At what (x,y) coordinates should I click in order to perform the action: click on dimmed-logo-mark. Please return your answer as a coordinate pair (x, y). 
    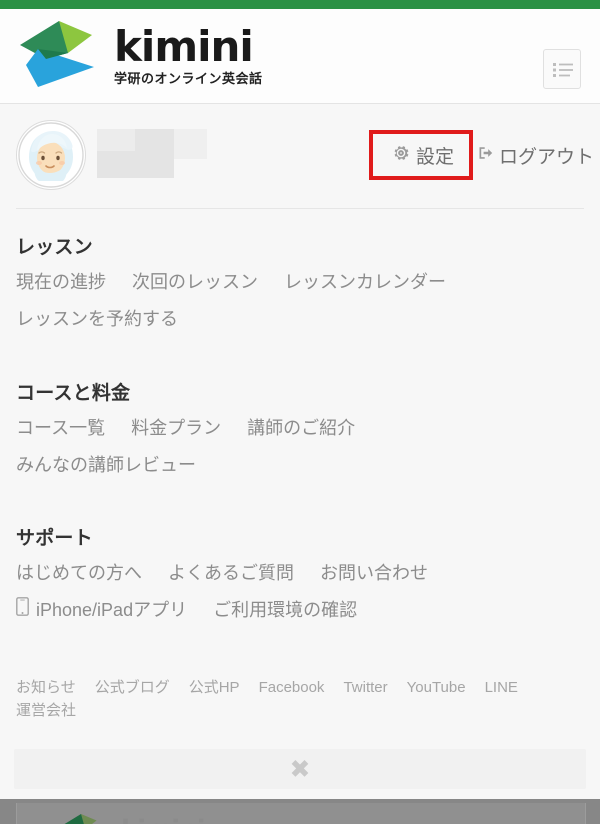
    Looking at the image, I should click on (81, 818).